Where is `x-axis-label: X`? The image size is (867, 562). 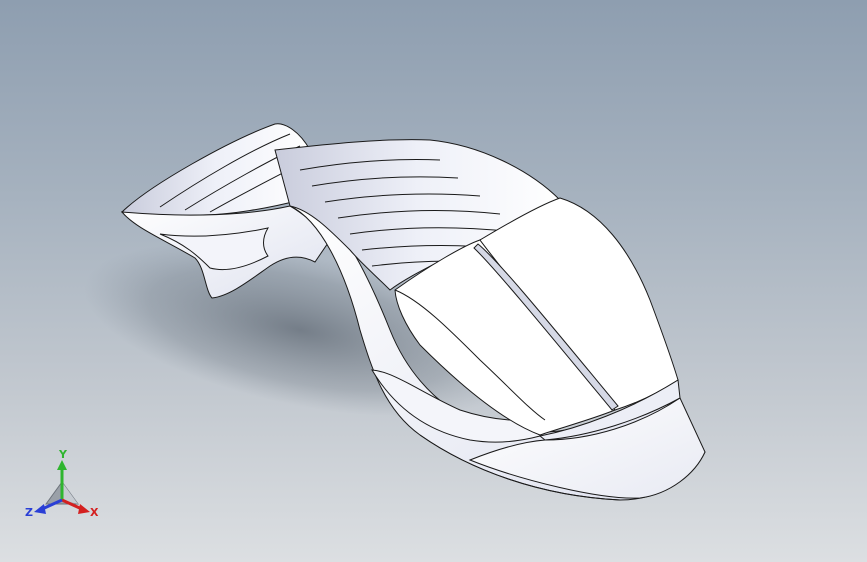
x-axis-label: X is located at coordinates (94, 512).